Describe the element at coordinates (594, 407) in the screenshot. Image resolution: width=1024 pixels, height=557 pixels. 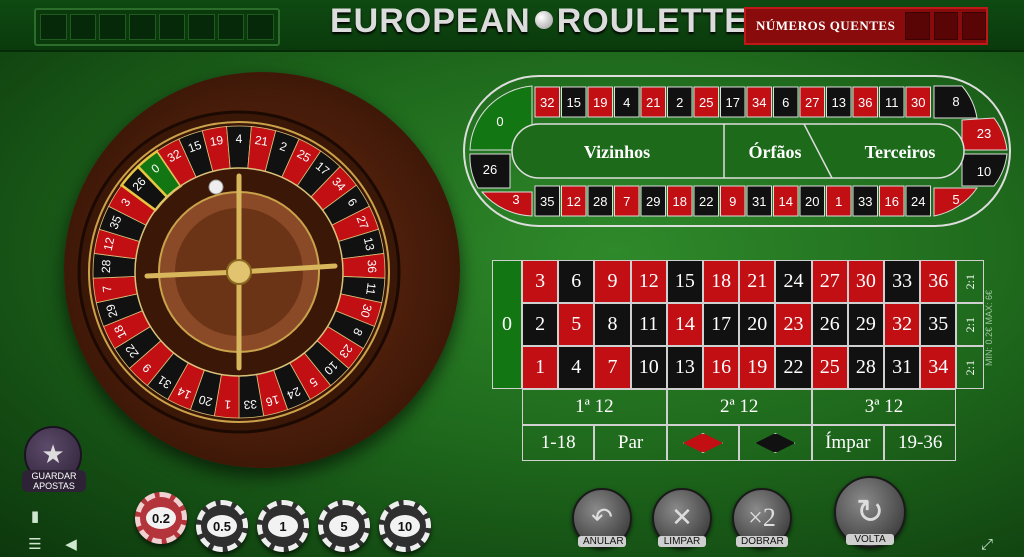
I see `dozen-bet-cell: 1ª 12` at that location.